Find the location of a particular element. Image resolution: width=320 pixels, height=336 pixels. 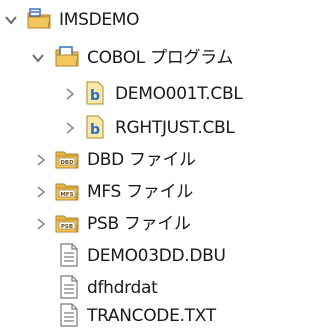

svg-text: PSB is located at coordinates (67, 227).